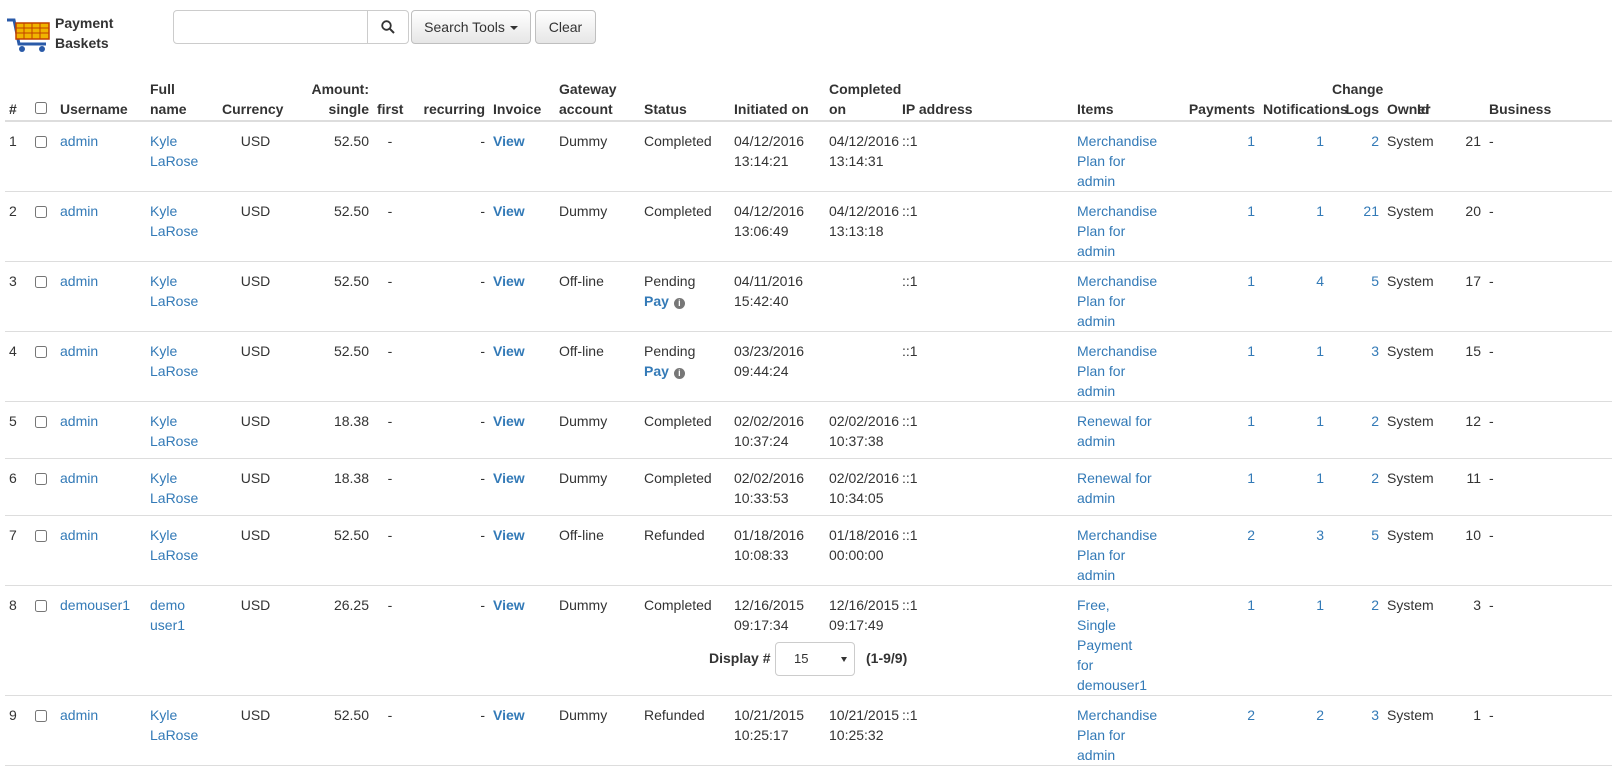 This screenshot has height=766, width=1615. I want to click on col-amount-single: Amount: single, so click(333, 95).